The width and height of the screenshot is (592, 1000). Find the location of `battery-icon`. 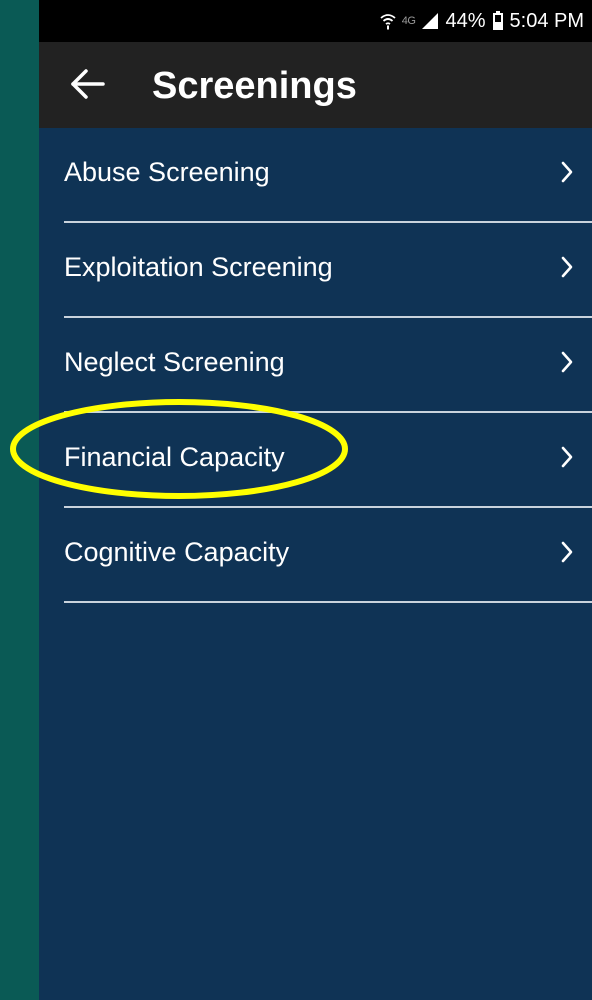

battery-icon is located at coordinates (498, 21).